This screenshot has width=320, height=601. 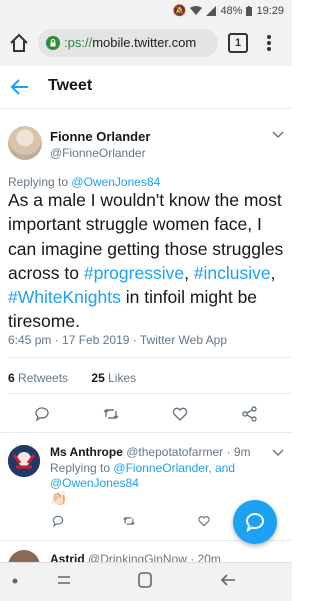 I want to click on nav-dot-icon, so click(x=15, y=581).